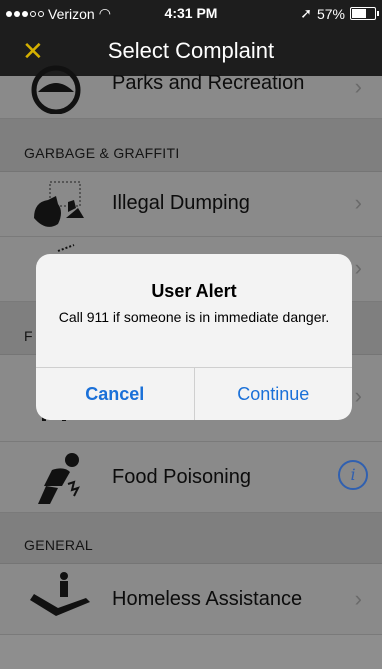 The image size is (382, 669). I want to click on list-item-label: Illegal Dumping, so click(181, 203).